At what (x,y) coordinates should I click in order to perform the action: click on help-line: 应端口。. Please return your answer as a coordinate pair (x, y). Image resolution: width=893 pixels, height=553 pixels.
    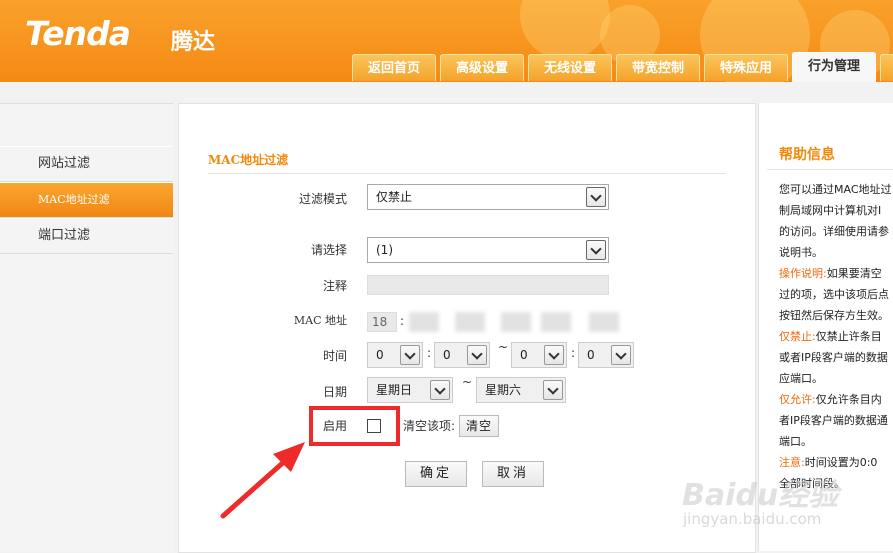
    Looking at the image, I should click on (801, 378).